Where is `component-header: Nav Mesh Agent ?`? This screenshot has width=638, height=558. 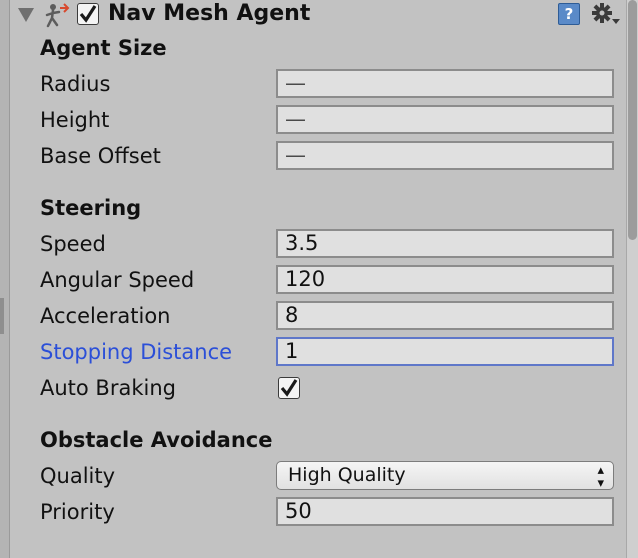
component-header: Nav Mesh Agent ? is located at coordinates (319, 15).